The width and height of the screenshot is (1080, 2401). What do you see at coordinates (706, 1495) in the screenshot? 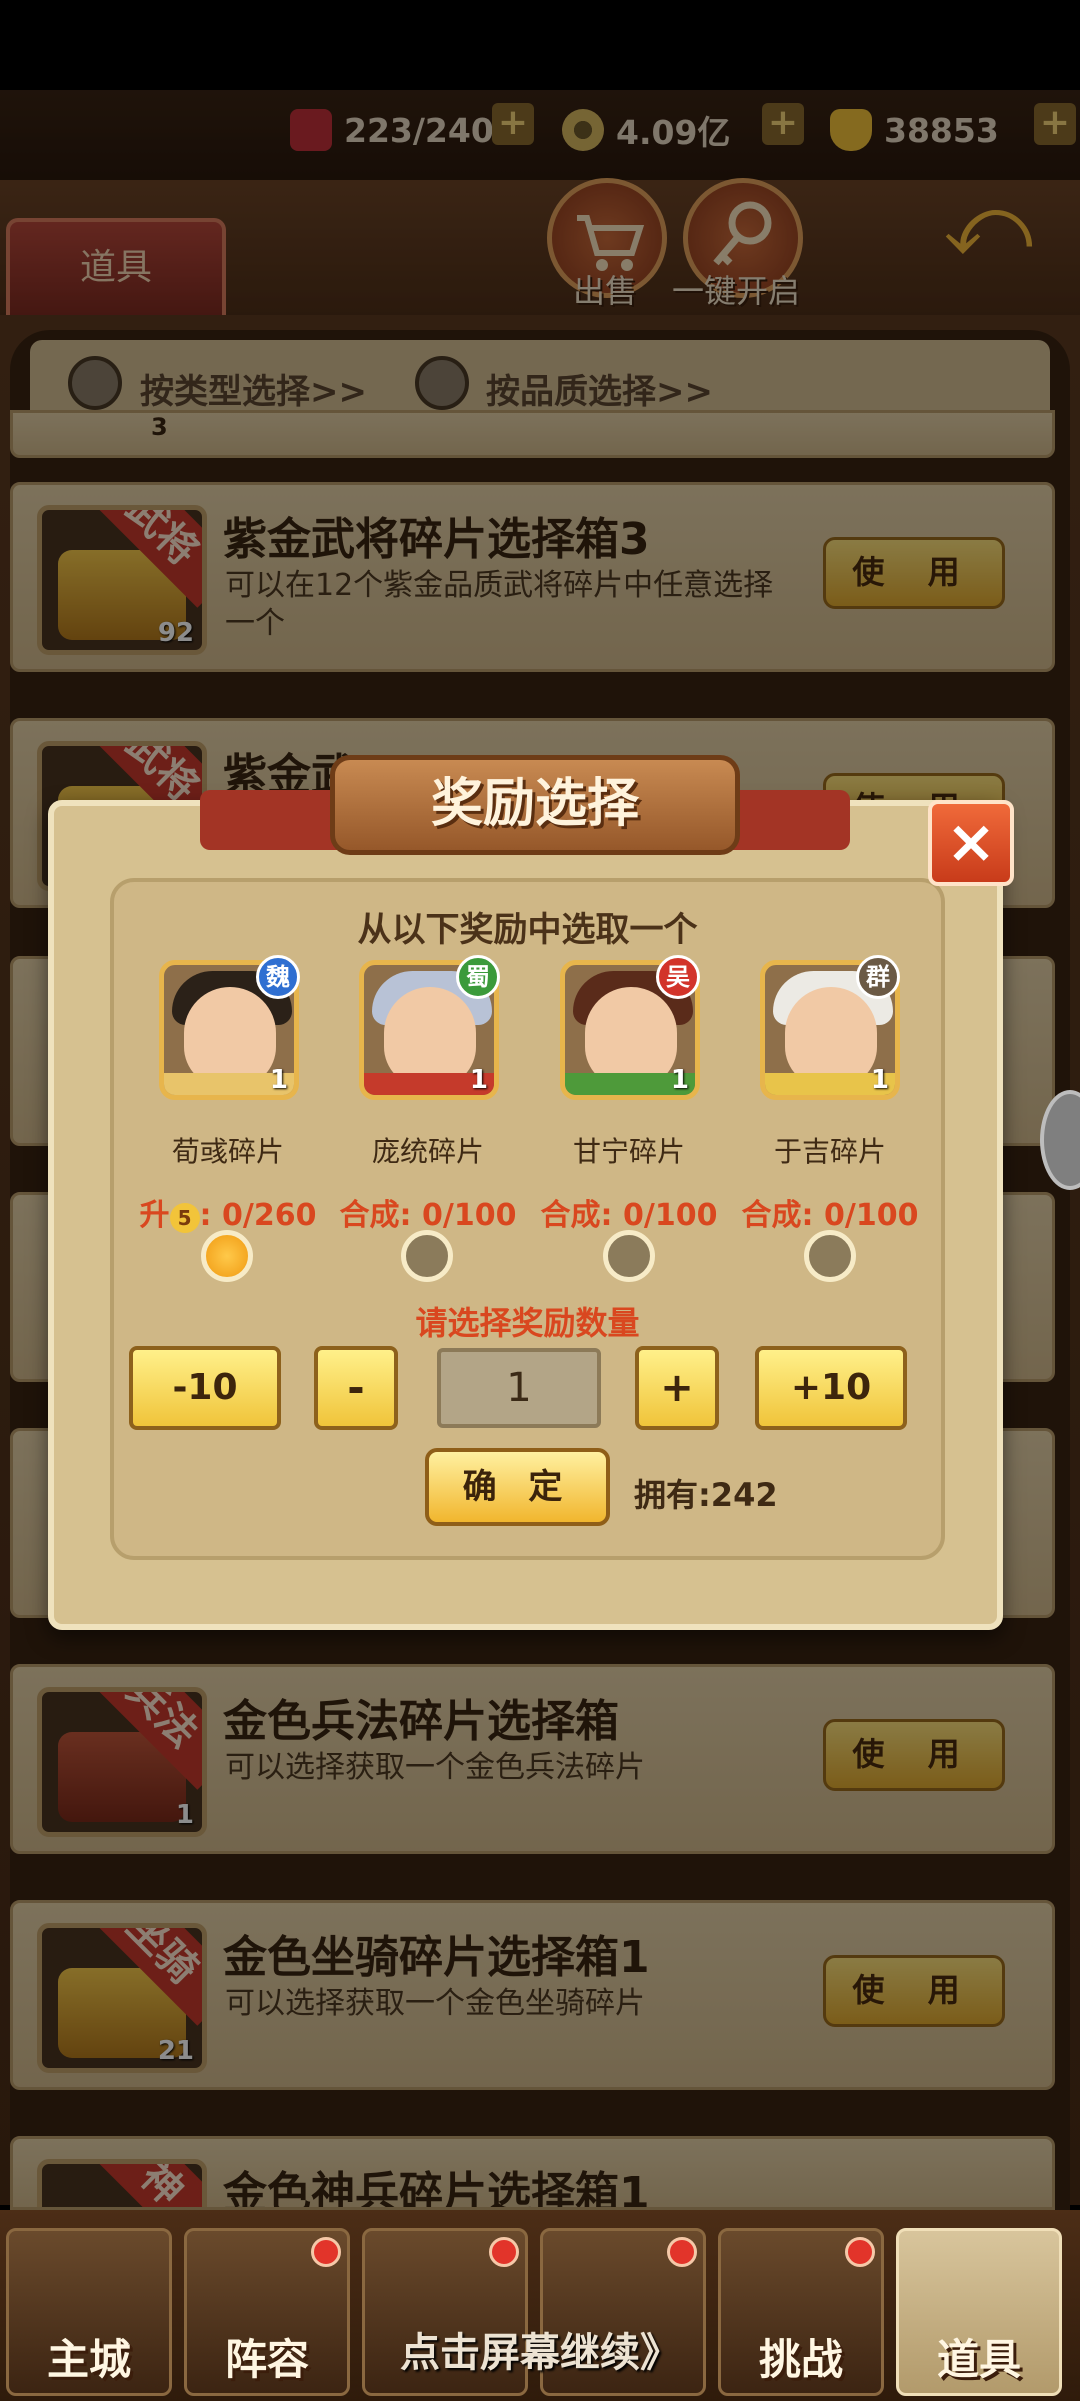
I see `owned-count: 拥有:242` at bounding box center [706, 1495].